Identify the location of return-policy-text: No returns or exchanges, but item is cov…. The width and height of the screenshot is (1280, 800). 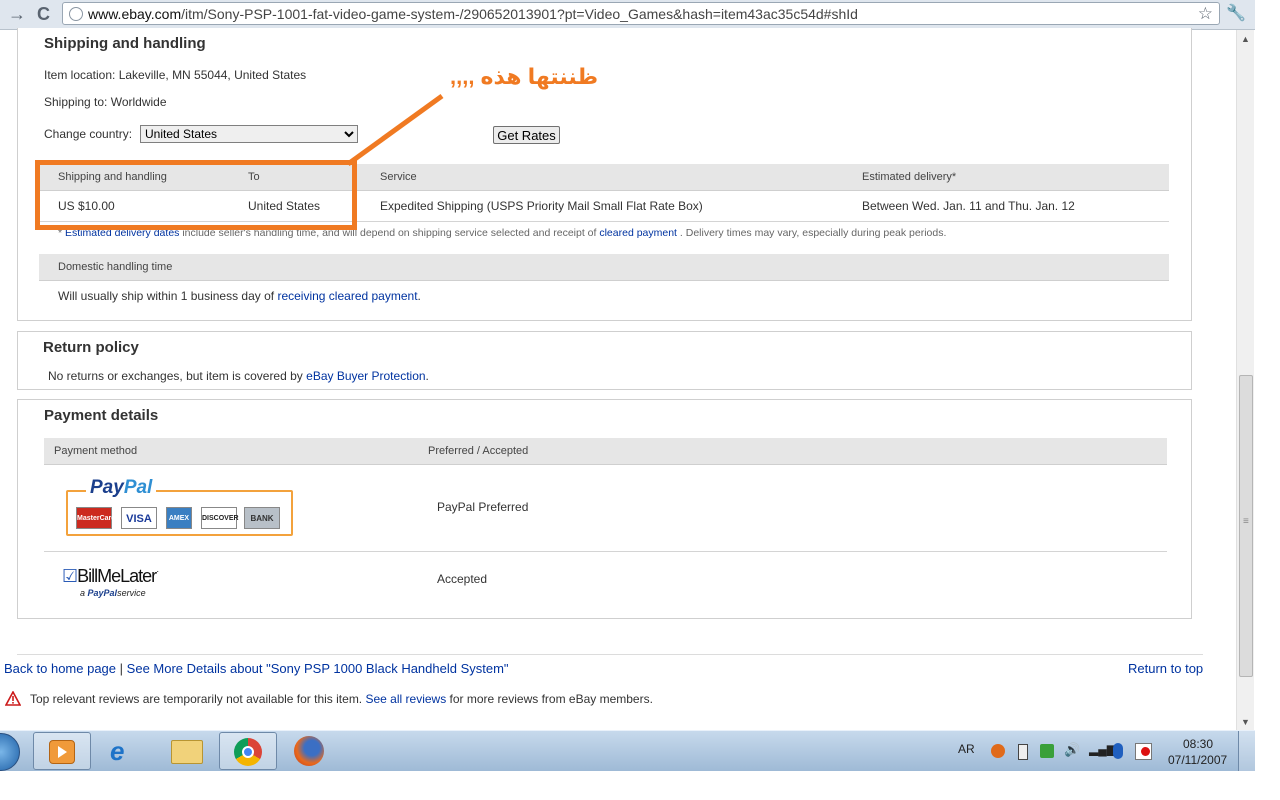
(238, 376).